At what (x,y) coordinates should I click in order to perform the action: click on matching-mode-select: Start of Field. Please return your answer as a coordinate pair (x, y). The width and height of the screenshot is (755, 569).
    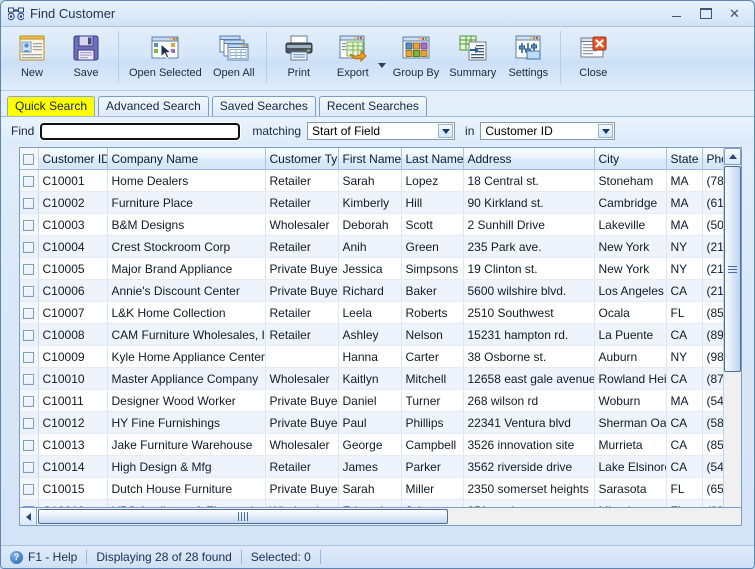
    Looking at the image, I should click on (381, 131).